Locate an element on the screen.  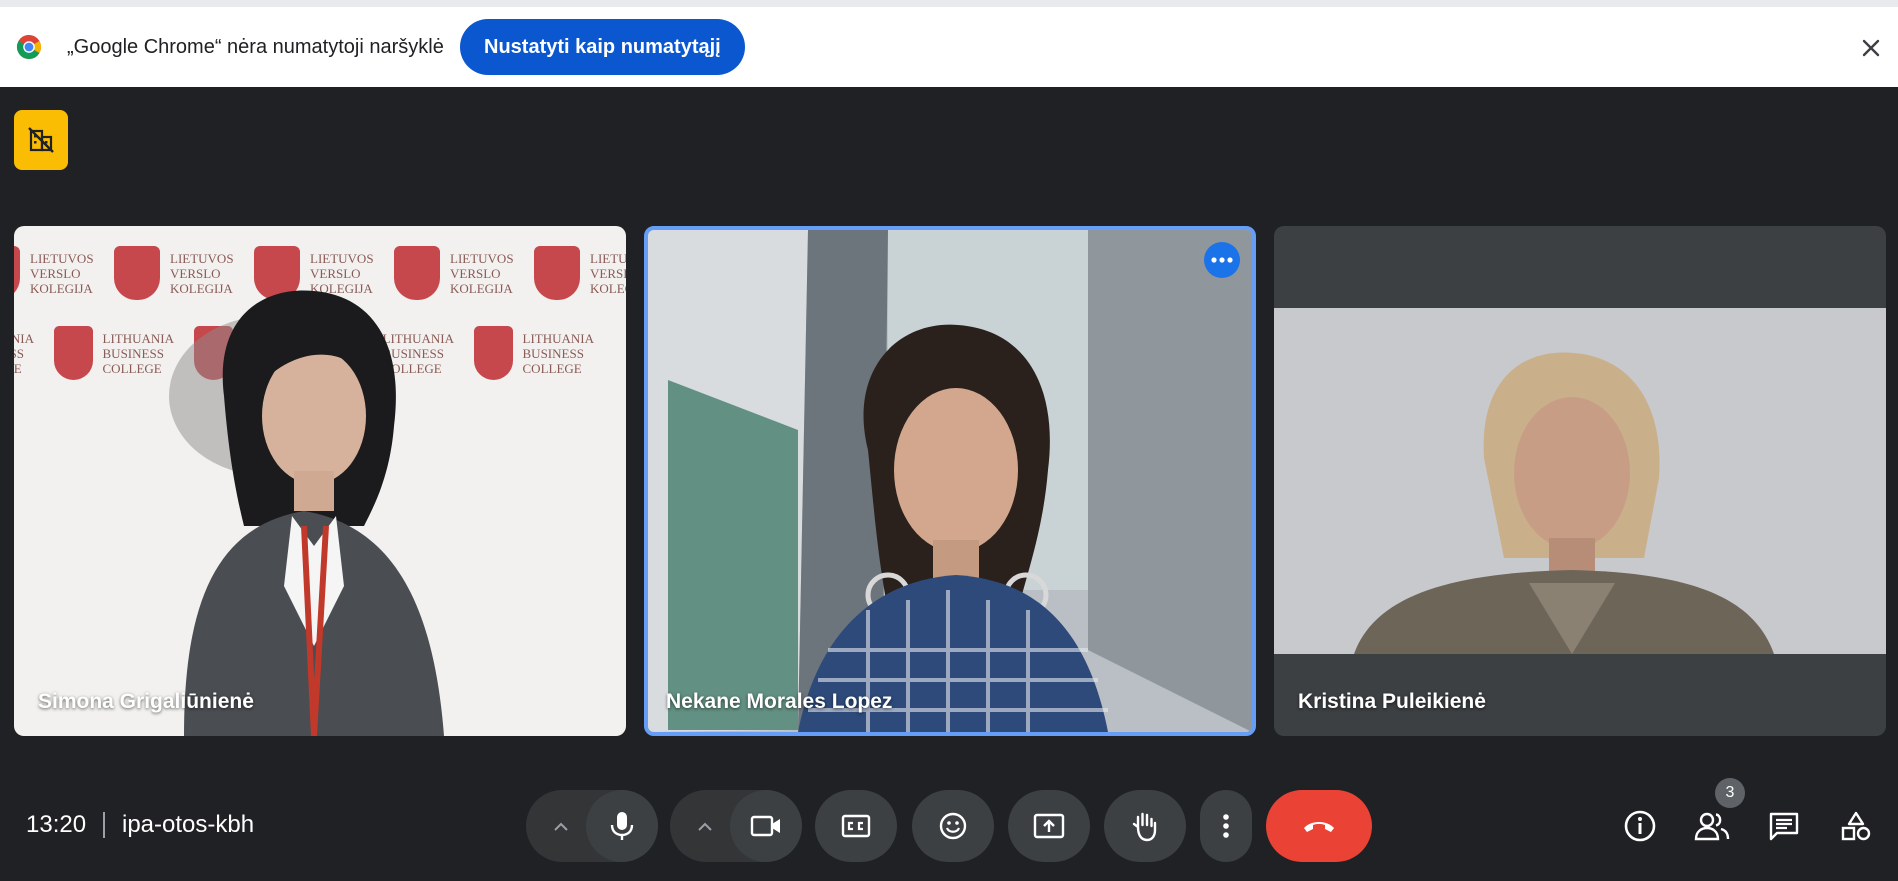
meeting-code: ipa-otos-kbh is located at coordinates (188, 824).